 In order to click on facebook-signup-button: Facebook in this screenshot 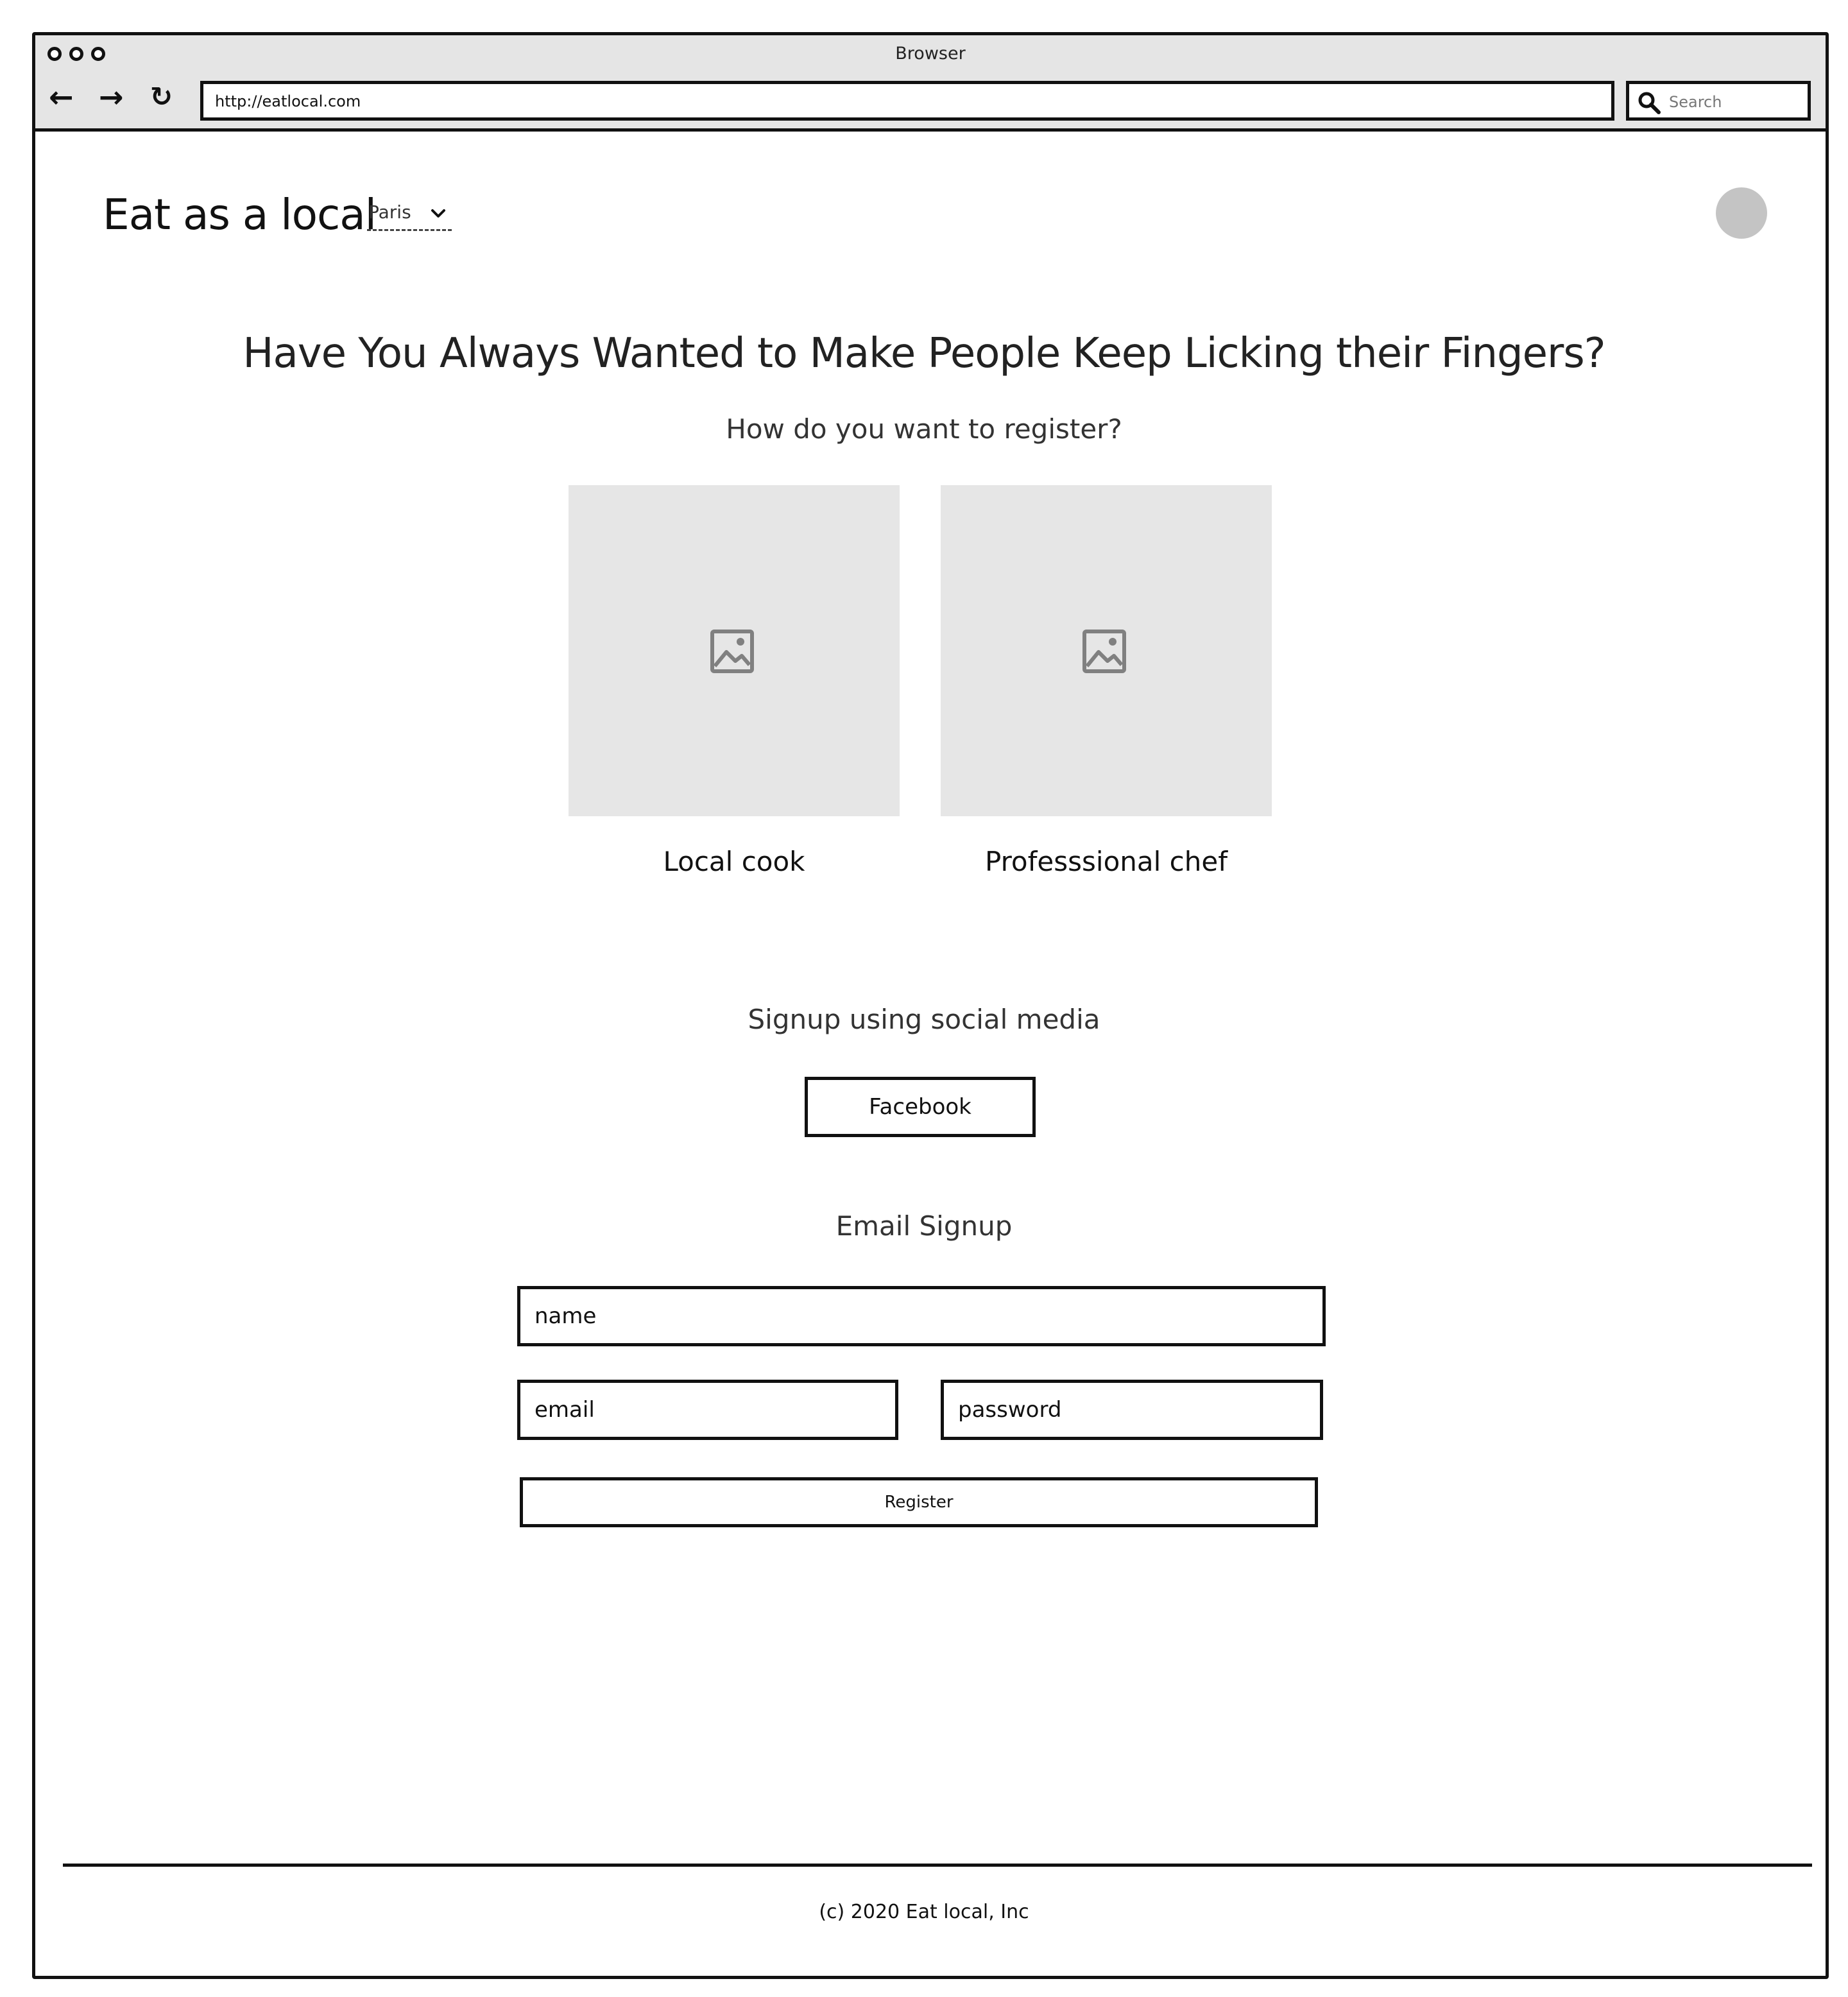, I will do `click(920, 1107)`.